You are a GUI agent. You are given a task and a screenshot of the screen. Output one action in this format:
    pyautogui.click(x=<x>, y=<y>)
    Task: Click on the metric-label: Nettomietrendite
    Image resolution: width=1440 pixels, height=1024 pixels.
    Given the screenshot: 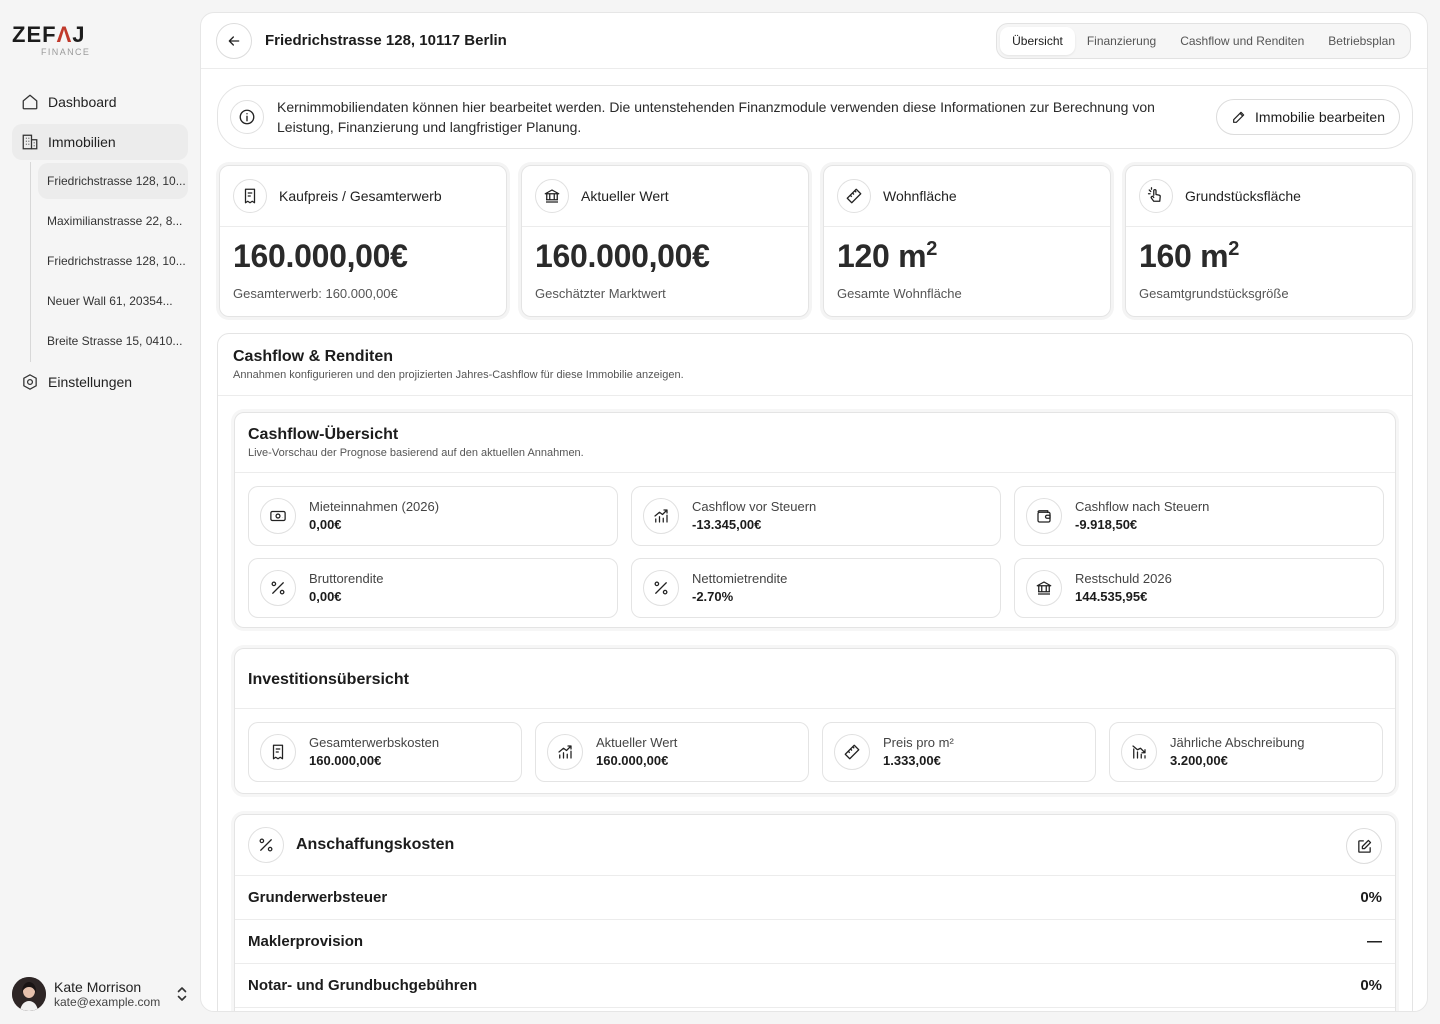 What is the action you would take?
    pyautogui.click(x=740, y=578)
    